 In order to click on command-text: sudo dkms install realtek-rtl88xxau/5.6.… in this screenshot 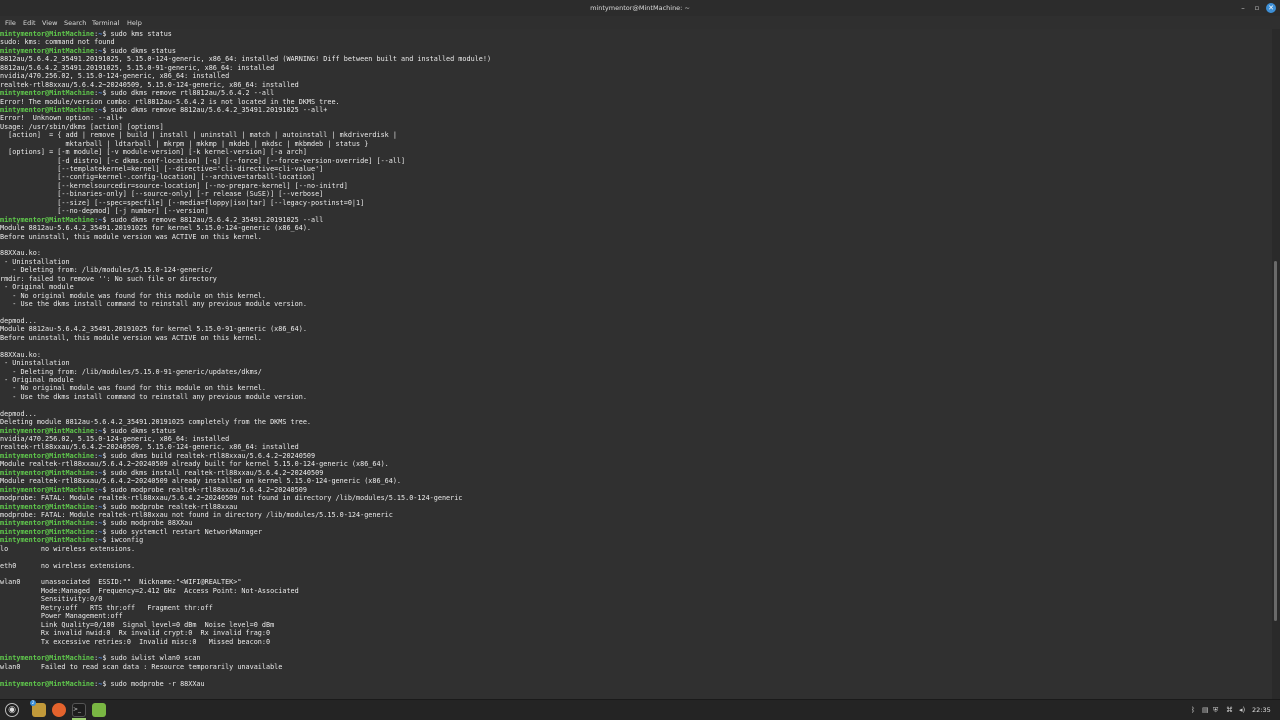, I will do `click(215, 472)`.